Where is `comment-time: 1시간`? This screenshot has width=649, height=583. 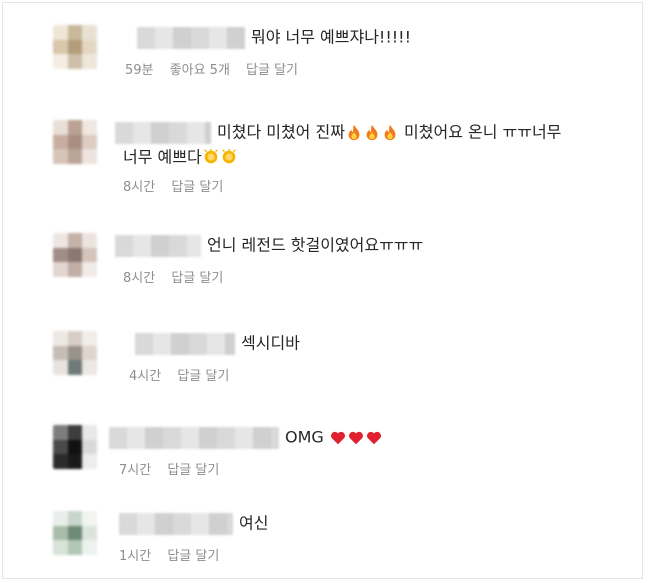 comment-time: 1시간 is located at coordinates (135, 556).